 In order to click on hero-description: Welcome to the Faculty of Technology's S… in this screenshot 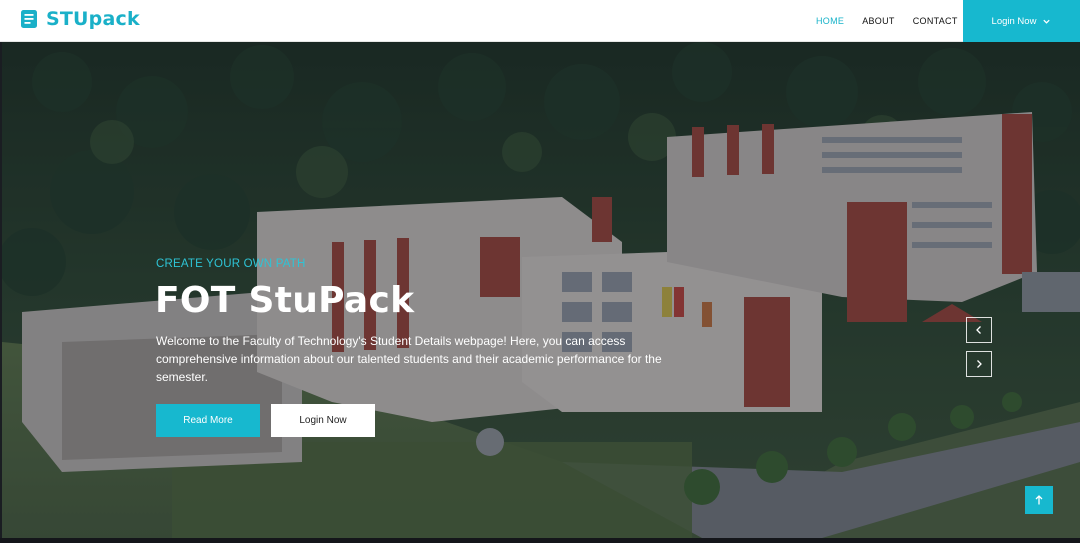, I will do `click(409, 359)`.